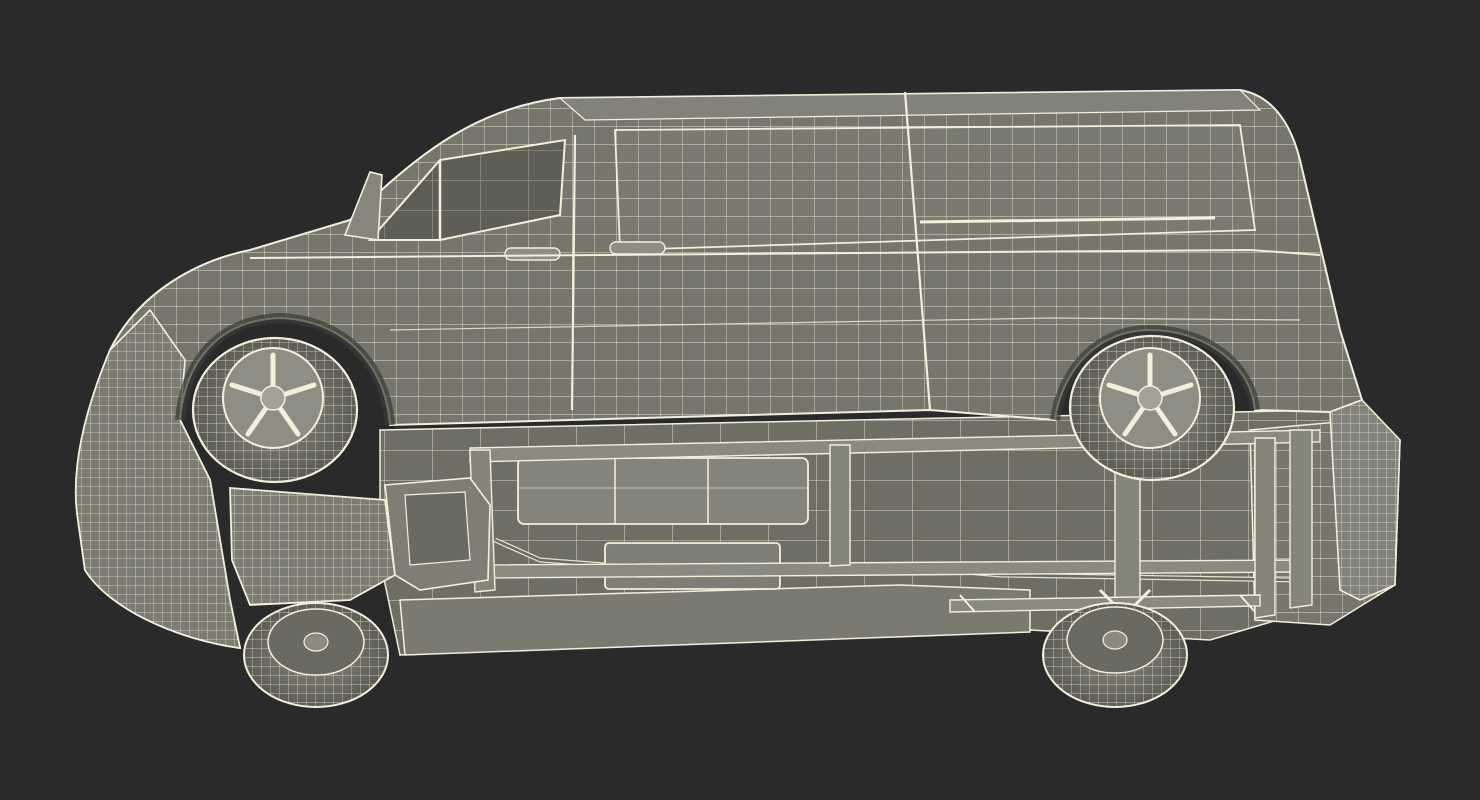  What do you see at coordinates (363, 206) in the screenshot?
I see `side-mirror` at bounding box center [363, 206].